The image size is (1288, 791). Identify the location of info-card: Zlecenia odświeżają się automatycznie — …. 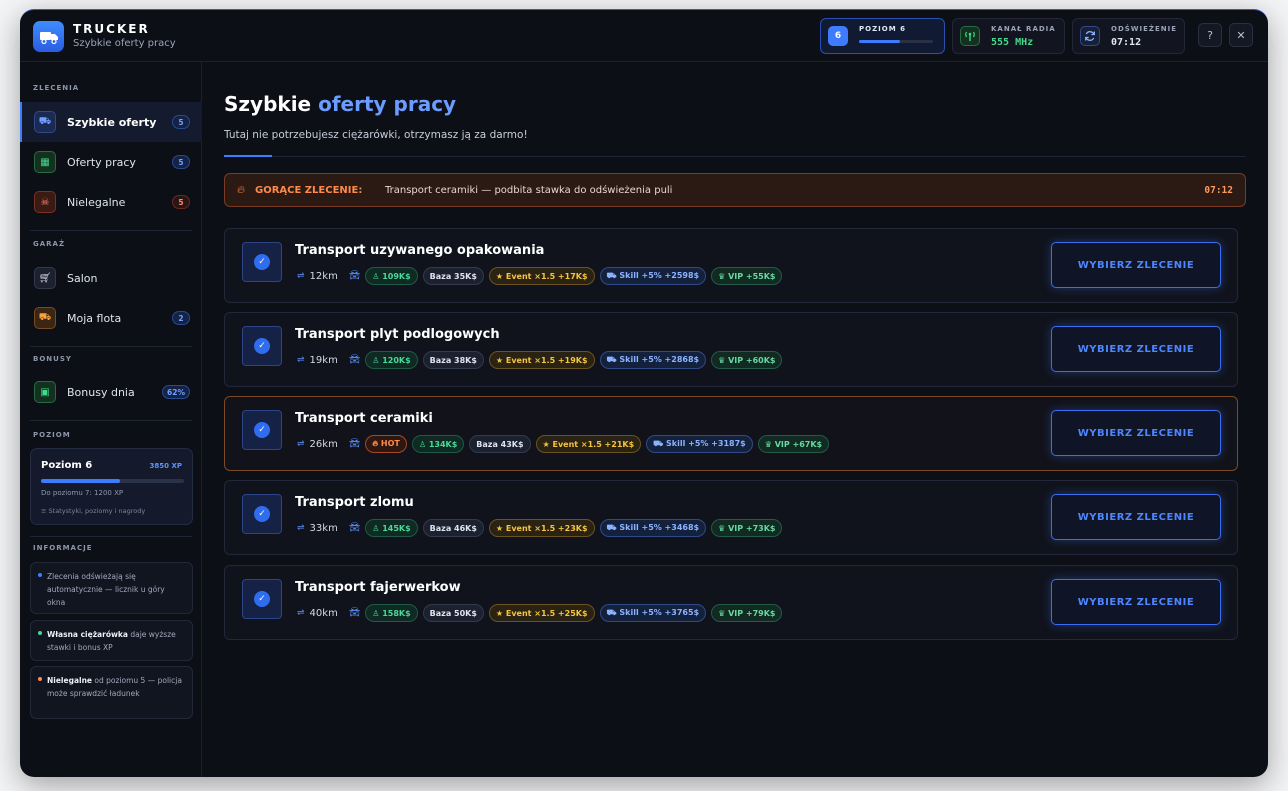
(111, 588).